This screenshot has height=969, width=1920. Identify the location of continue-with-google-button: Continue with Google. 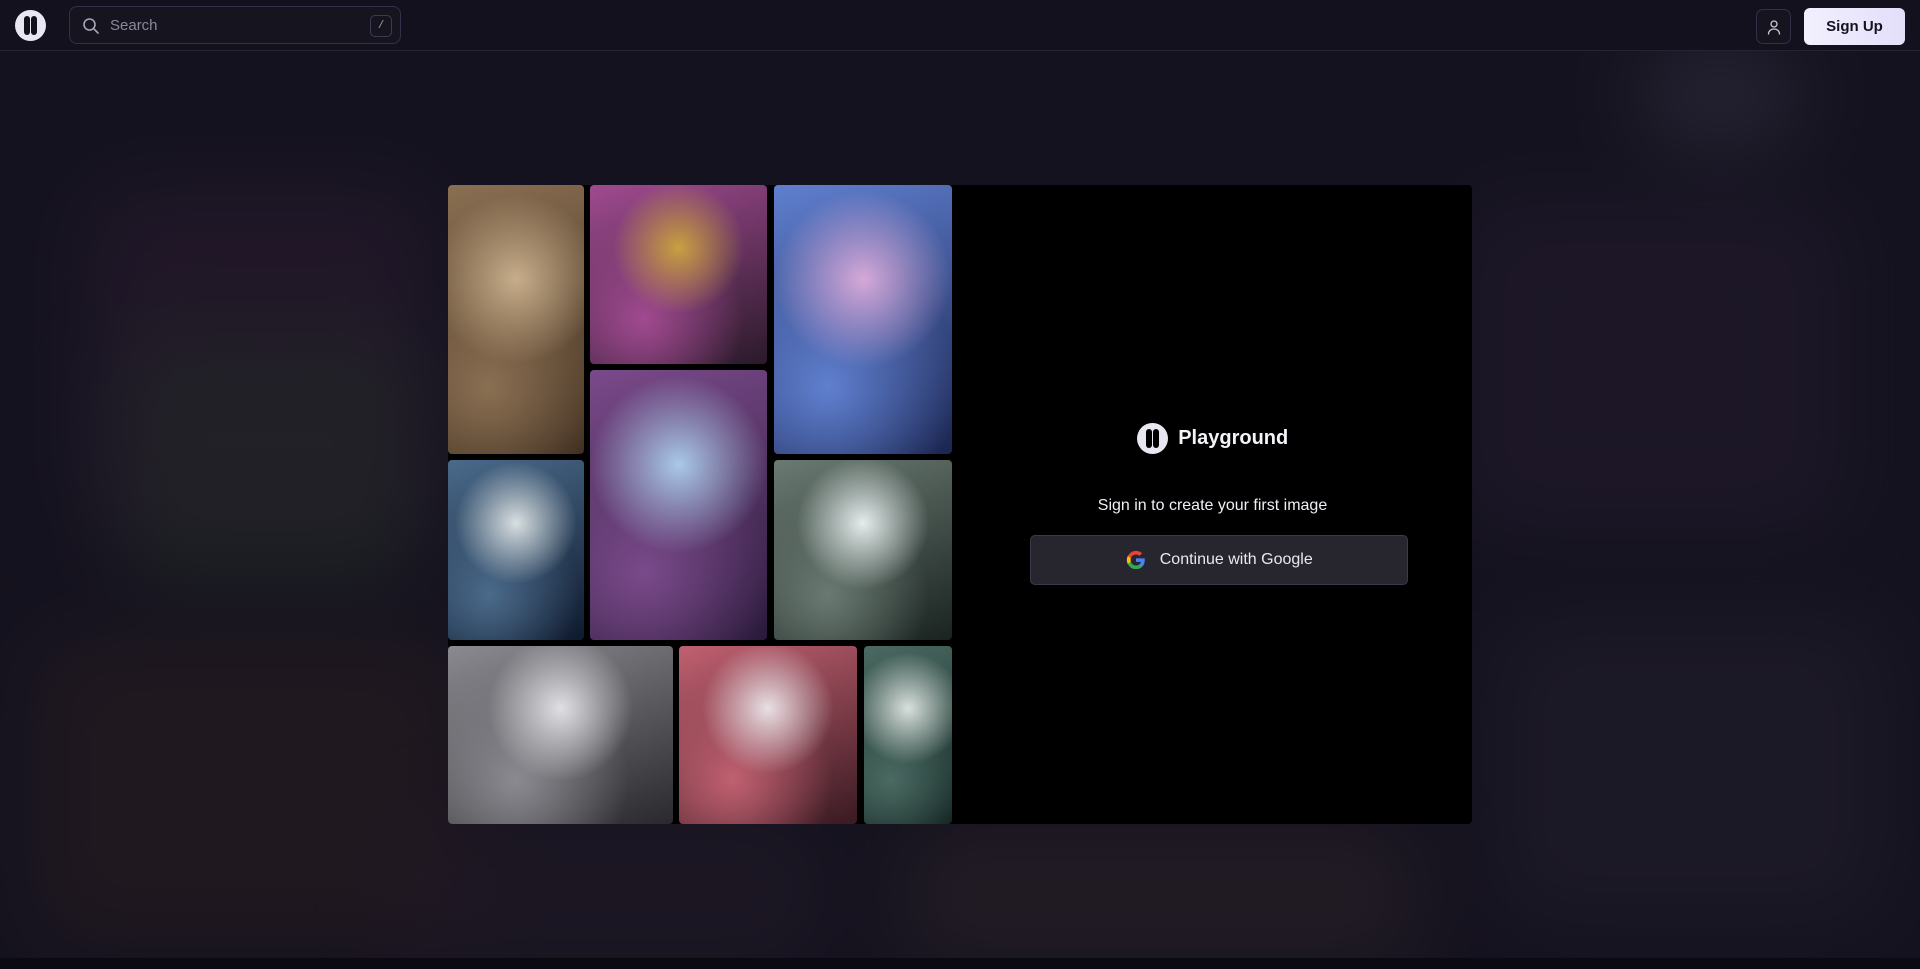
(1219, 560).